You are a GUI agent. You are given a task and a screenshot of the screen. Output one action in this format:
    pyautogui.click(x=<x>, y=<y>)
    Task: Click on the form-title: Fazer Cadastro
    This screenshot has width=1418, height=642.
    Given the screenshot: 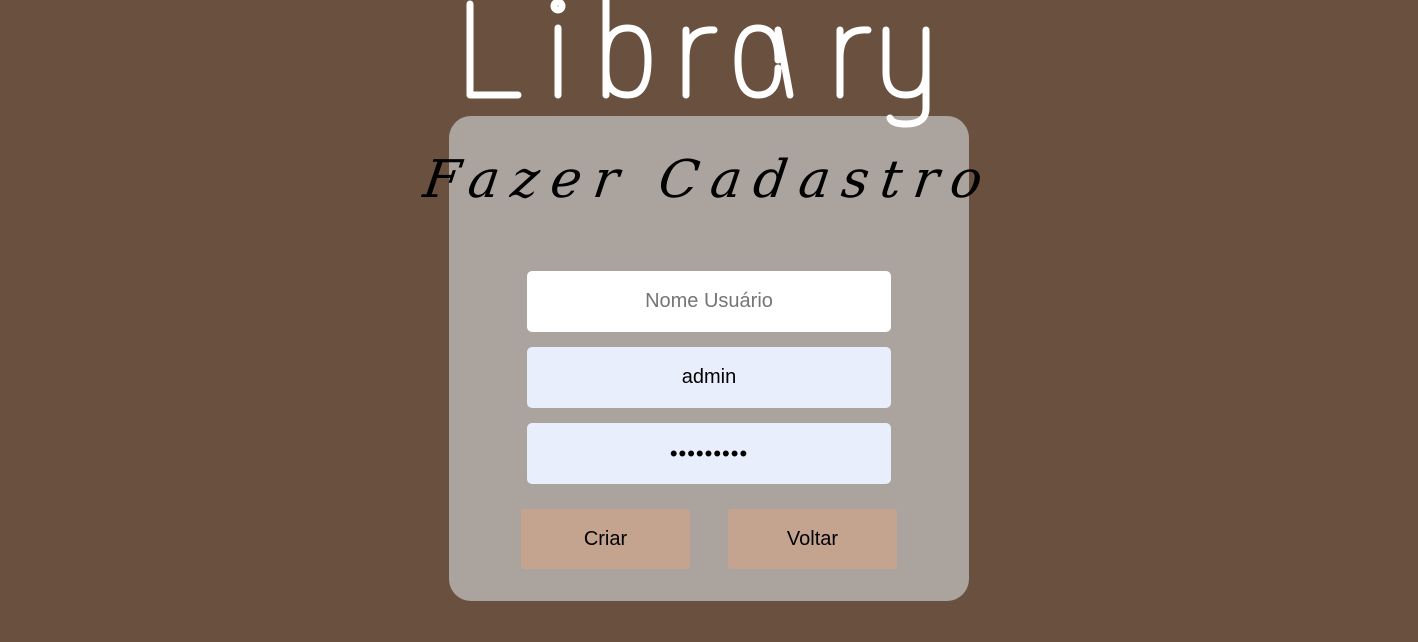 What is the action you would take?
    pyautogui.click(x=709, y=180)
    